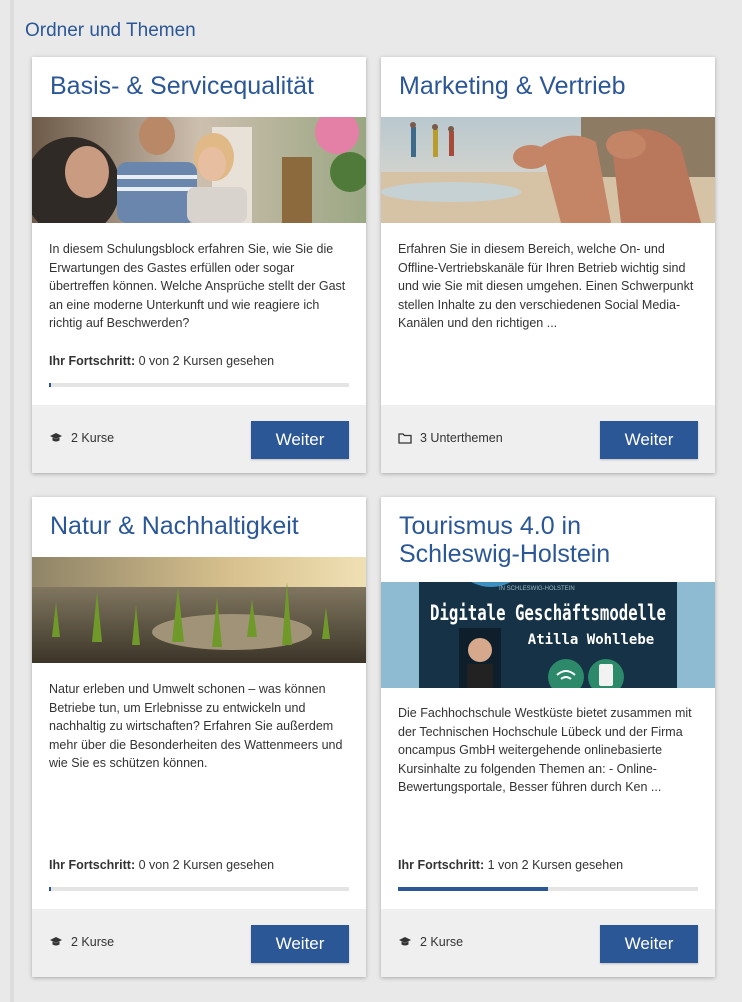 Image resolution: width=742 pixels, height=1002 pixels. Describe the element at coordinates (199, 170) in the screenshot. I see `card-image-people` at that location.